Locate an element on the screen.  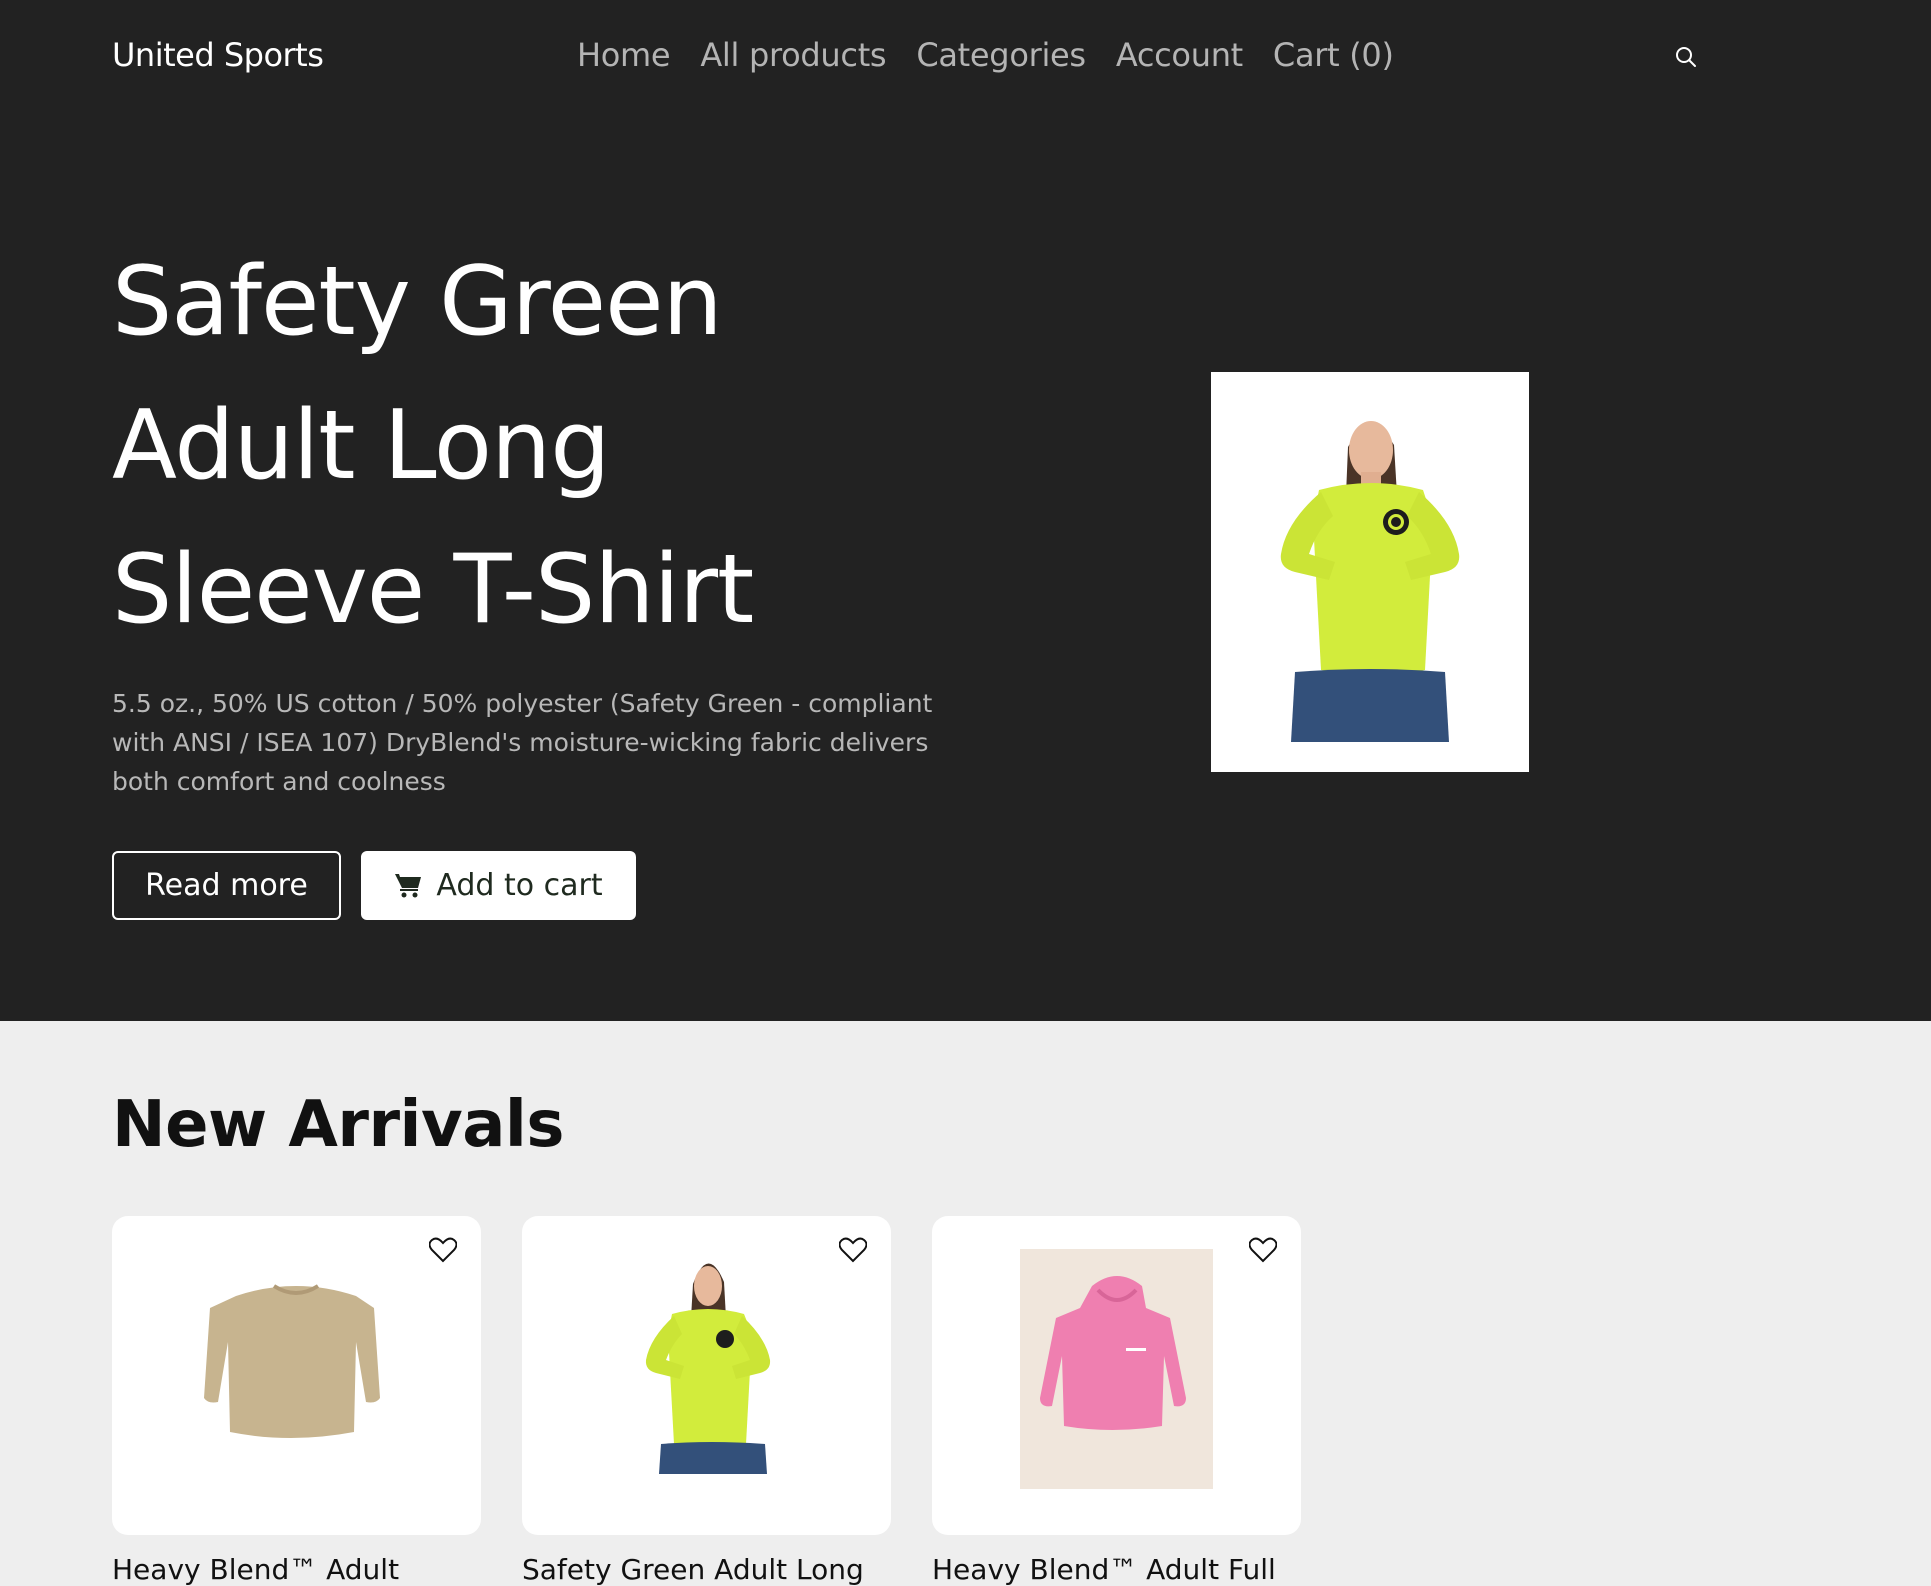
hero-title-line: Safety Green is located at coordinates (417, 302).